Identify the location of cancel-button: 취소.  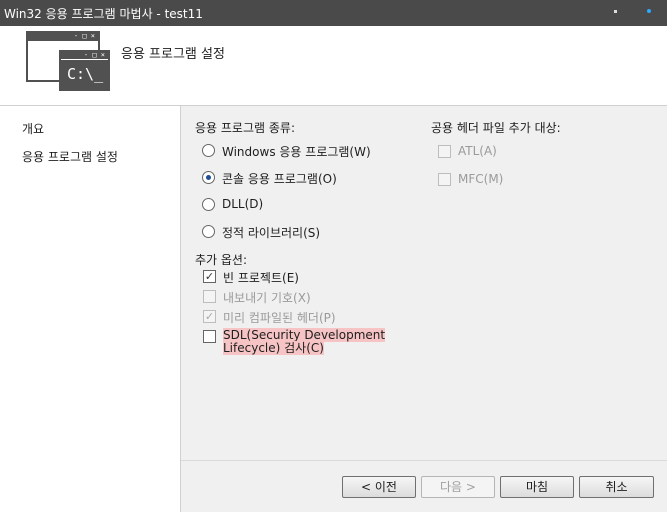
(616, 487).